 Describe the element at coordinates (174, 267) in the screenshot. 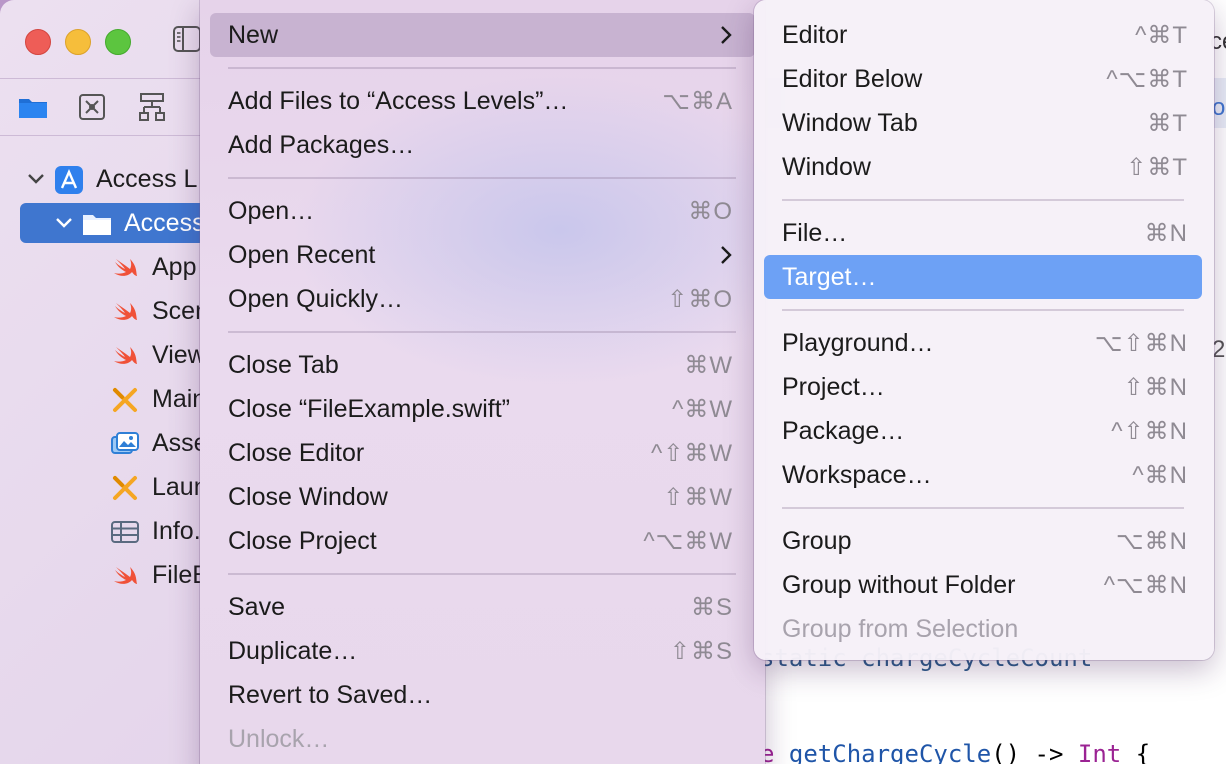

I see `tree-label-file: App` at that location.